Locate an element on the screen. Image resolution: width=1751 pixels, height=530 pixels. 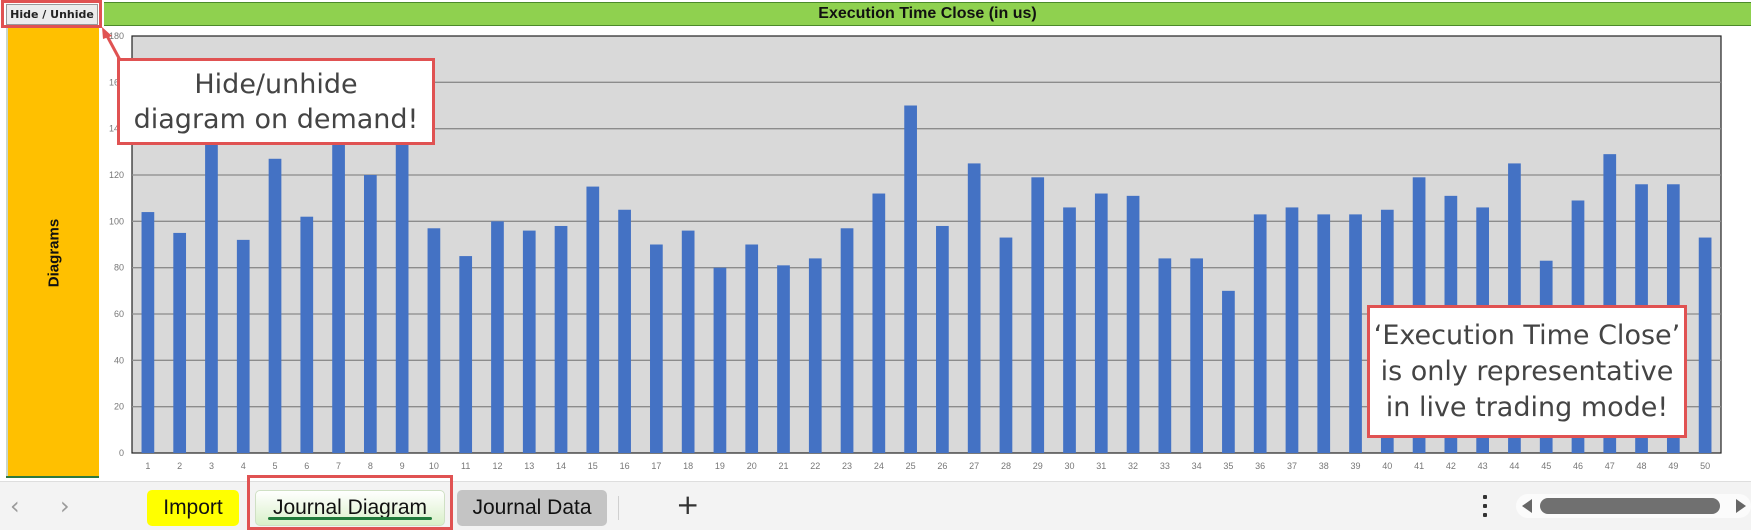
x-tick-label: 28 is located at coordinates (1006, 466).